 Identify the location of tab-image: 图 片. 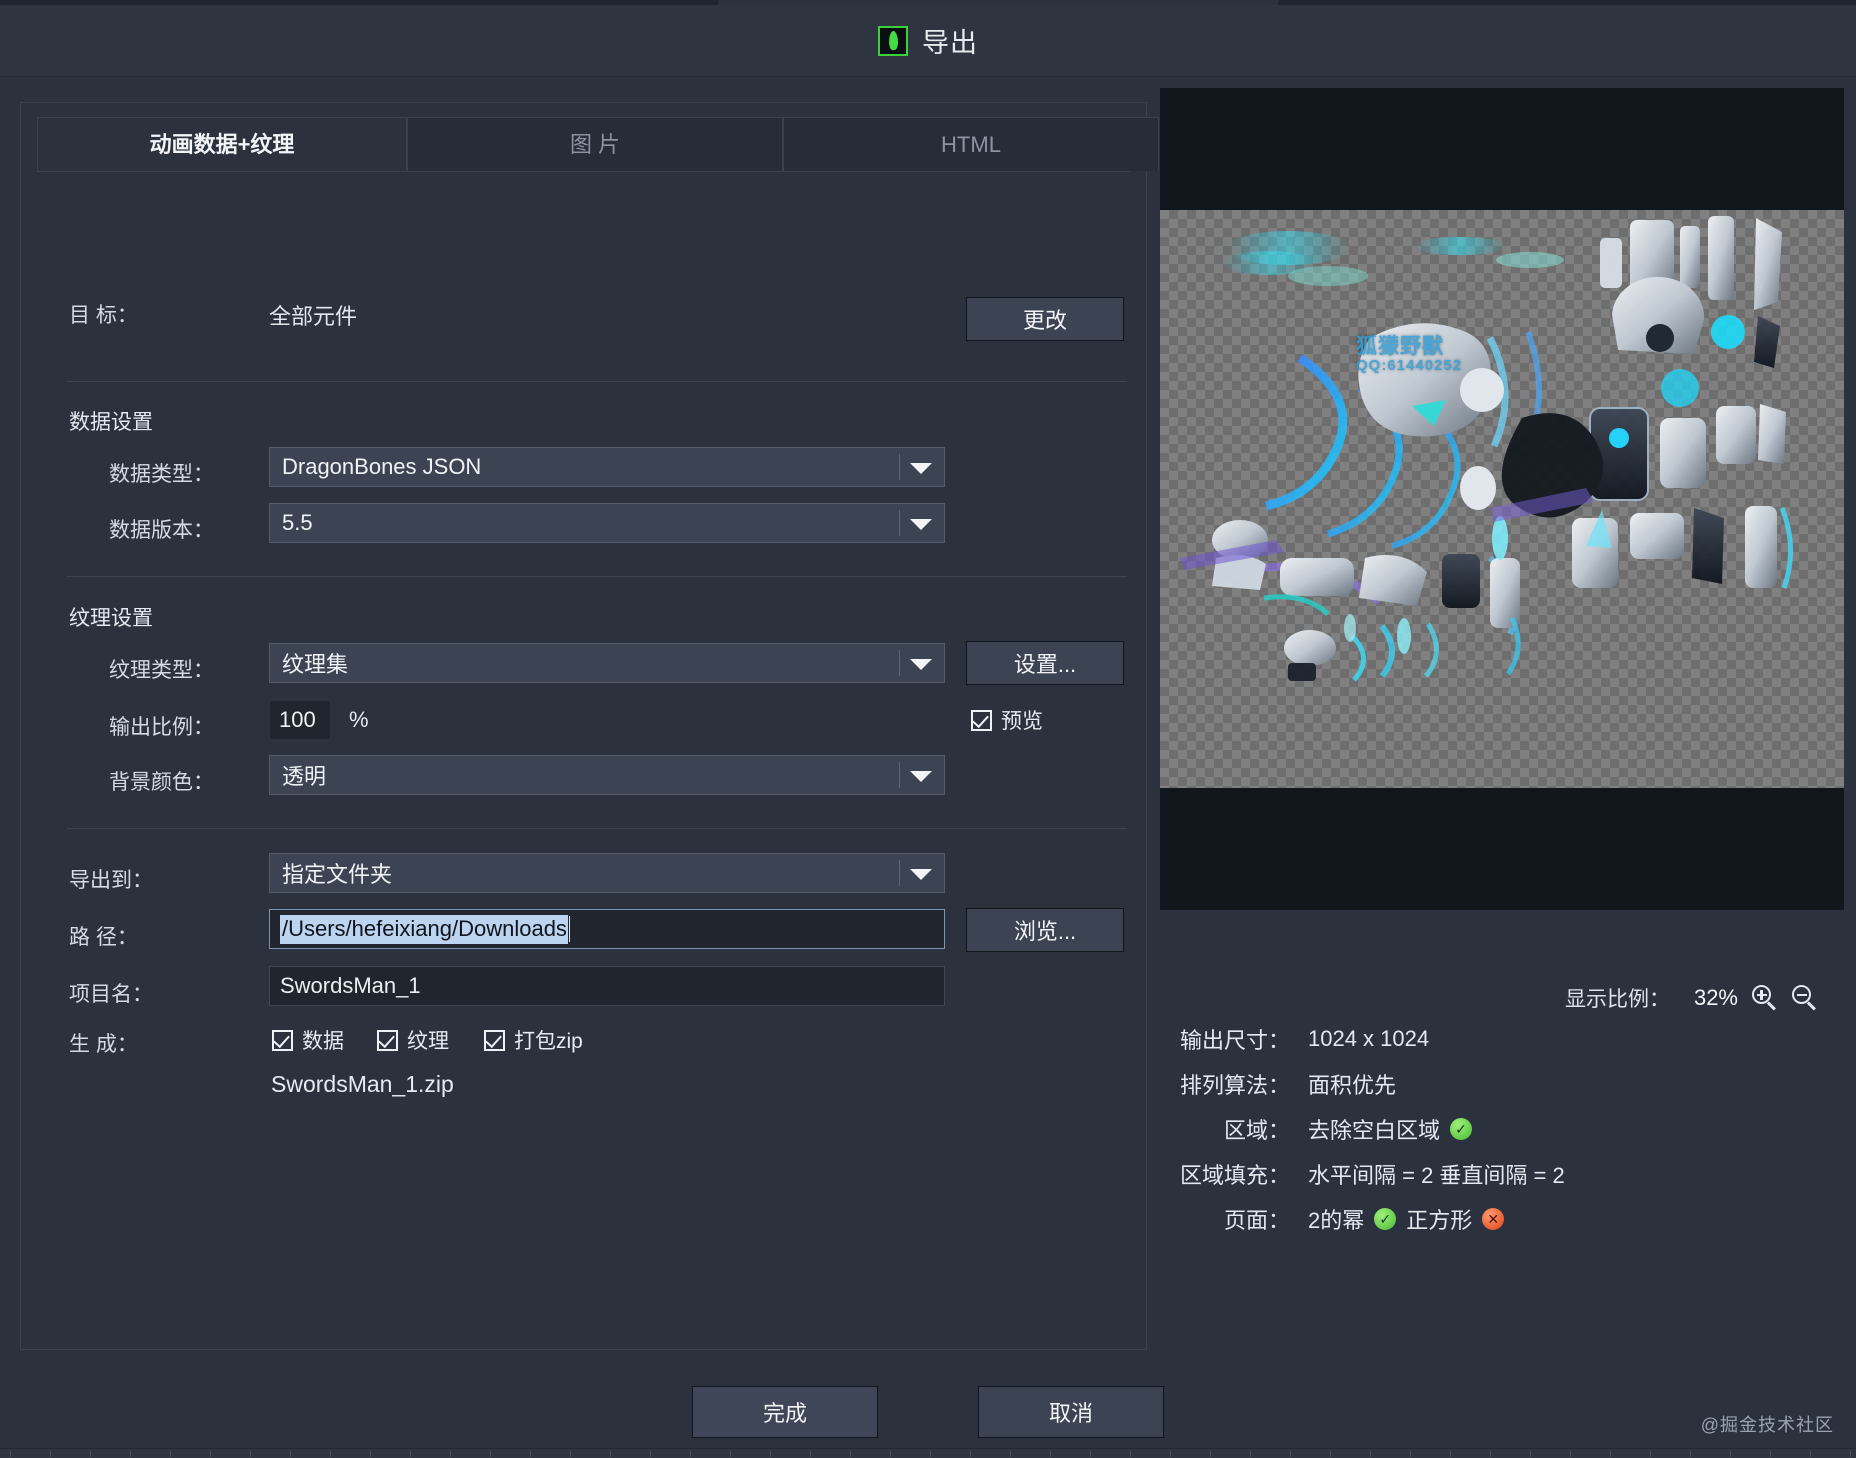
(595, 144).